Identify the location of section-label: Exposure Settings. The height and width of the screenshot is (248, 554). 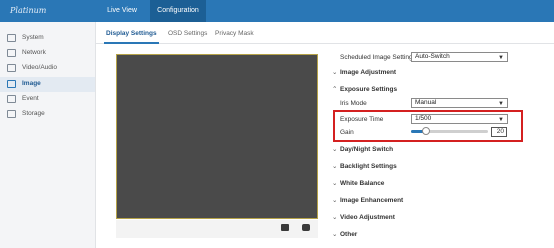
(369, 89).